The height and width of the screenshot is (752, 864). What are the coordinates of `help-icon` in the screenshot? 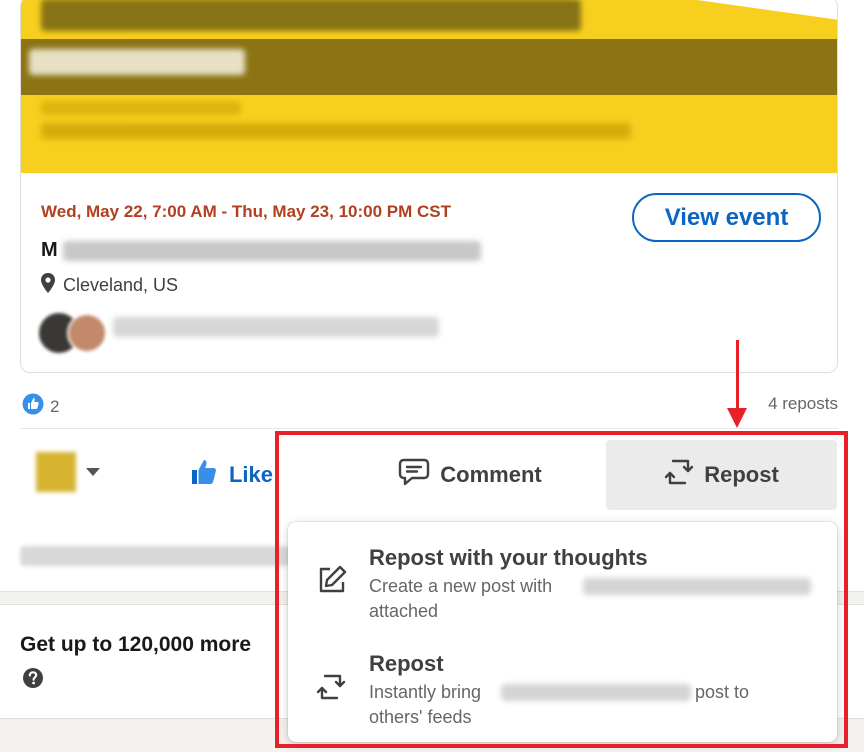 It's located at (33, 680).